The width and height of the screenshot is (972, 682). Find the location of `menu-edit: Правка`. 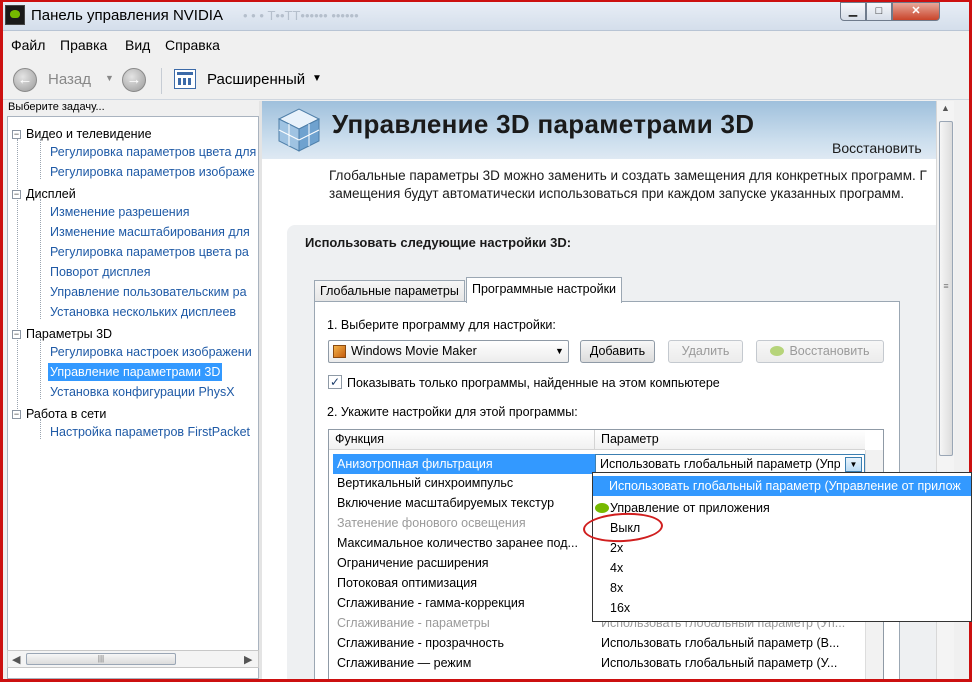

menu-edit: Правка is located at coordinates (83, 45).